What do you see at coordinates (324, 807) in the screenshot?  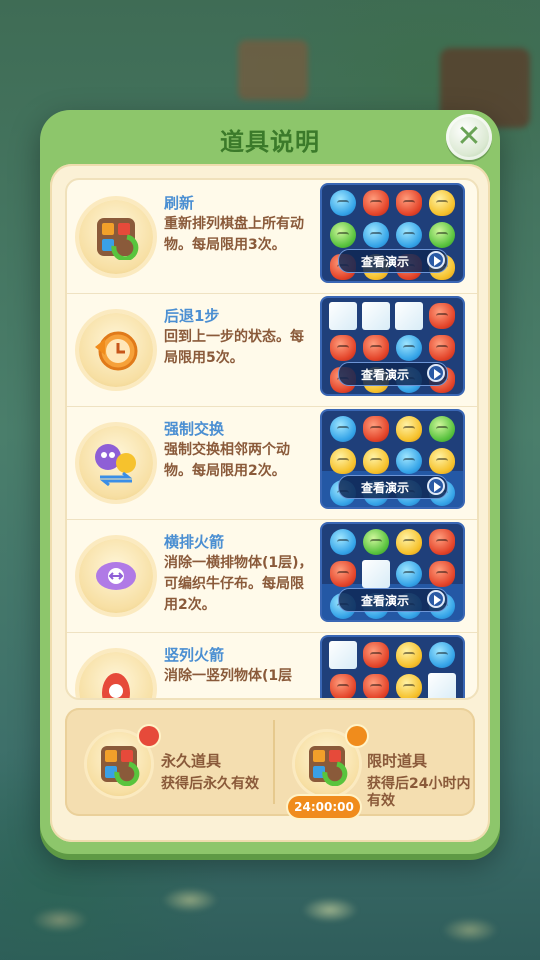 I see `timed-item-timer: 24:00:00` at bounding box center [324, 807].